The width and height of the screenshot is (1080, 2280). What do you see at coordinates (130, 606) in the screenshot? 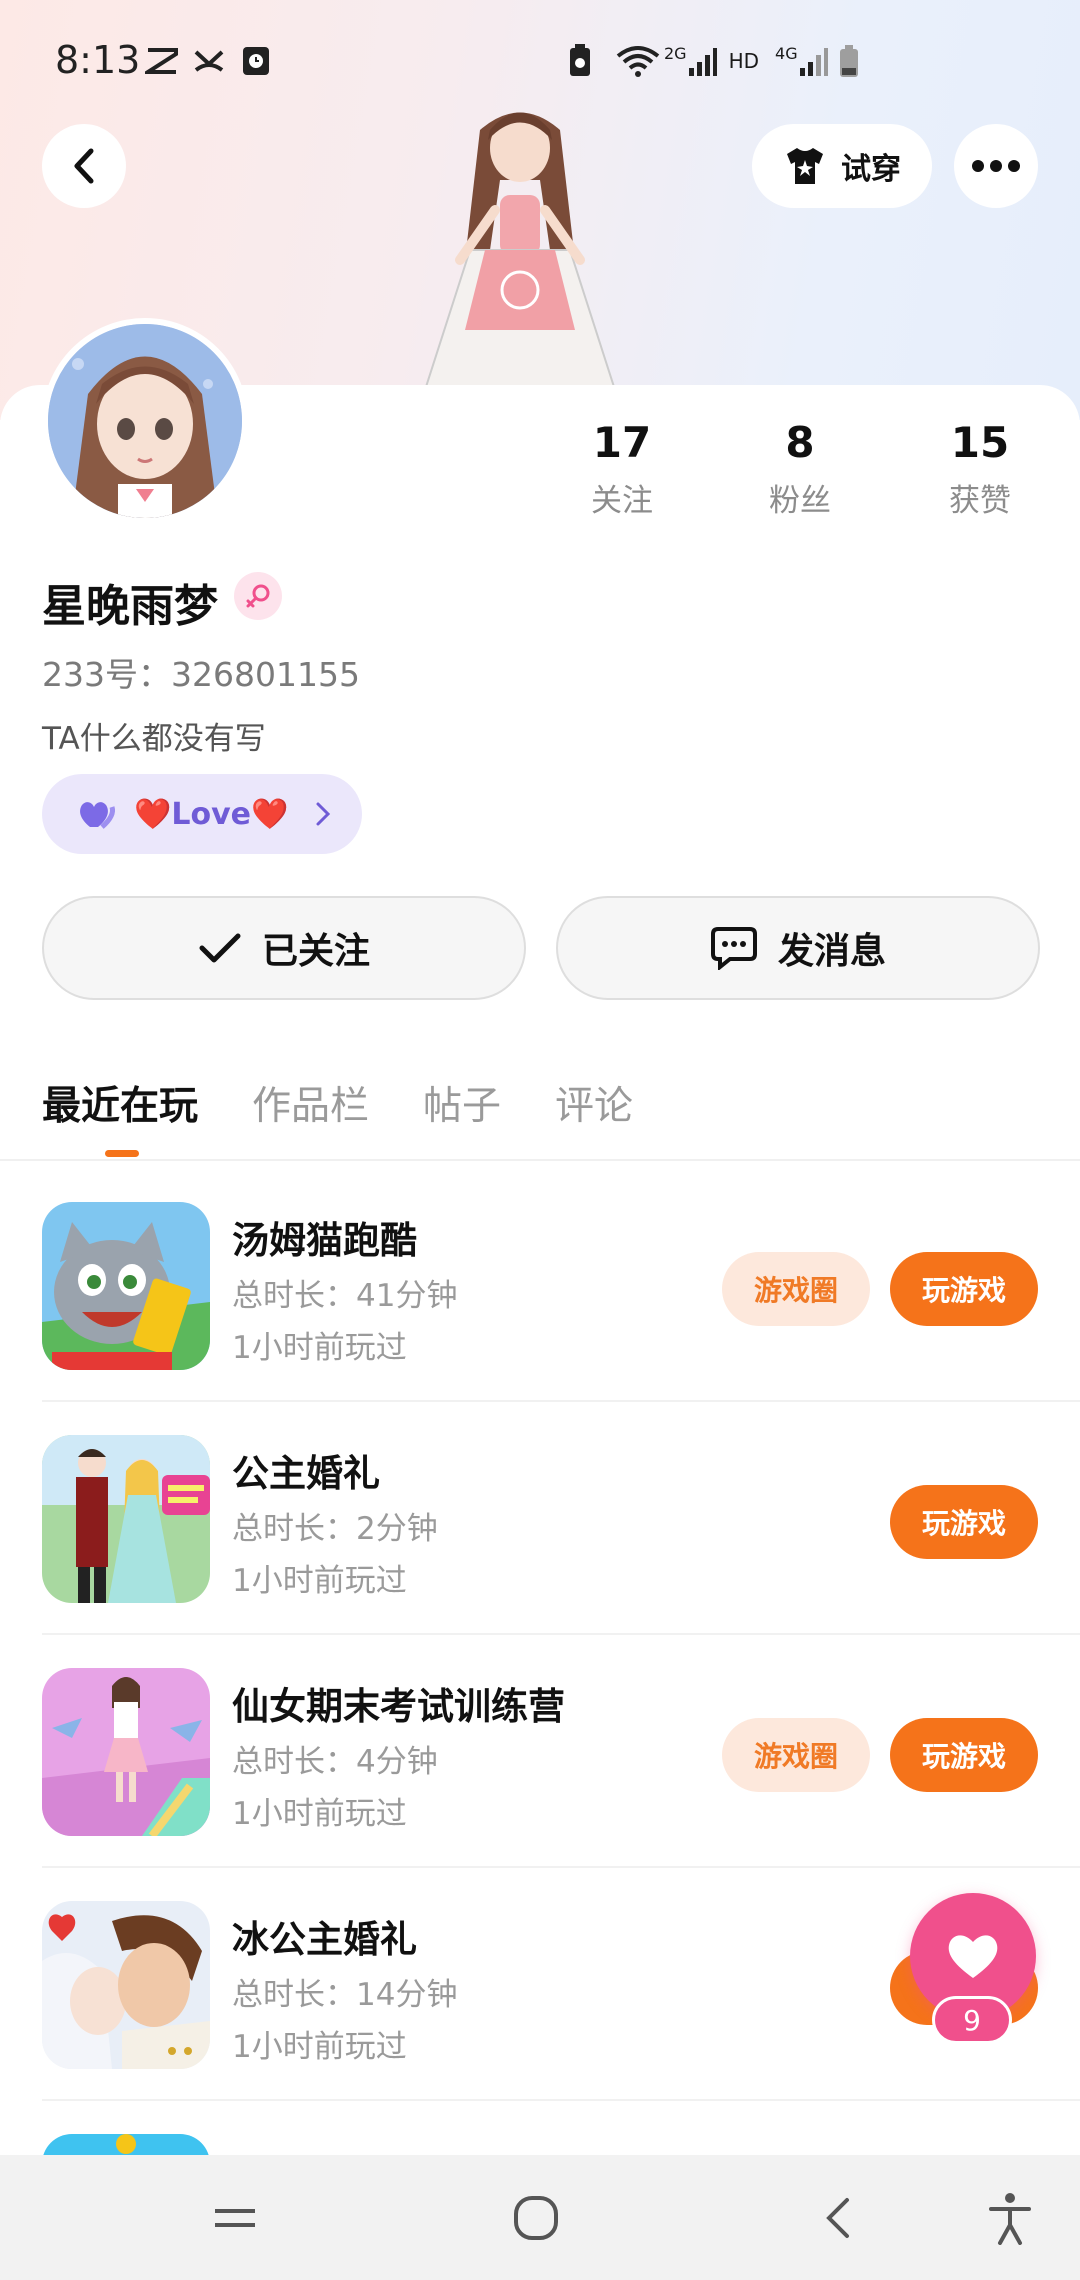
I see `profile-name: 星晚雨梦` at bounding box center [130, 606].